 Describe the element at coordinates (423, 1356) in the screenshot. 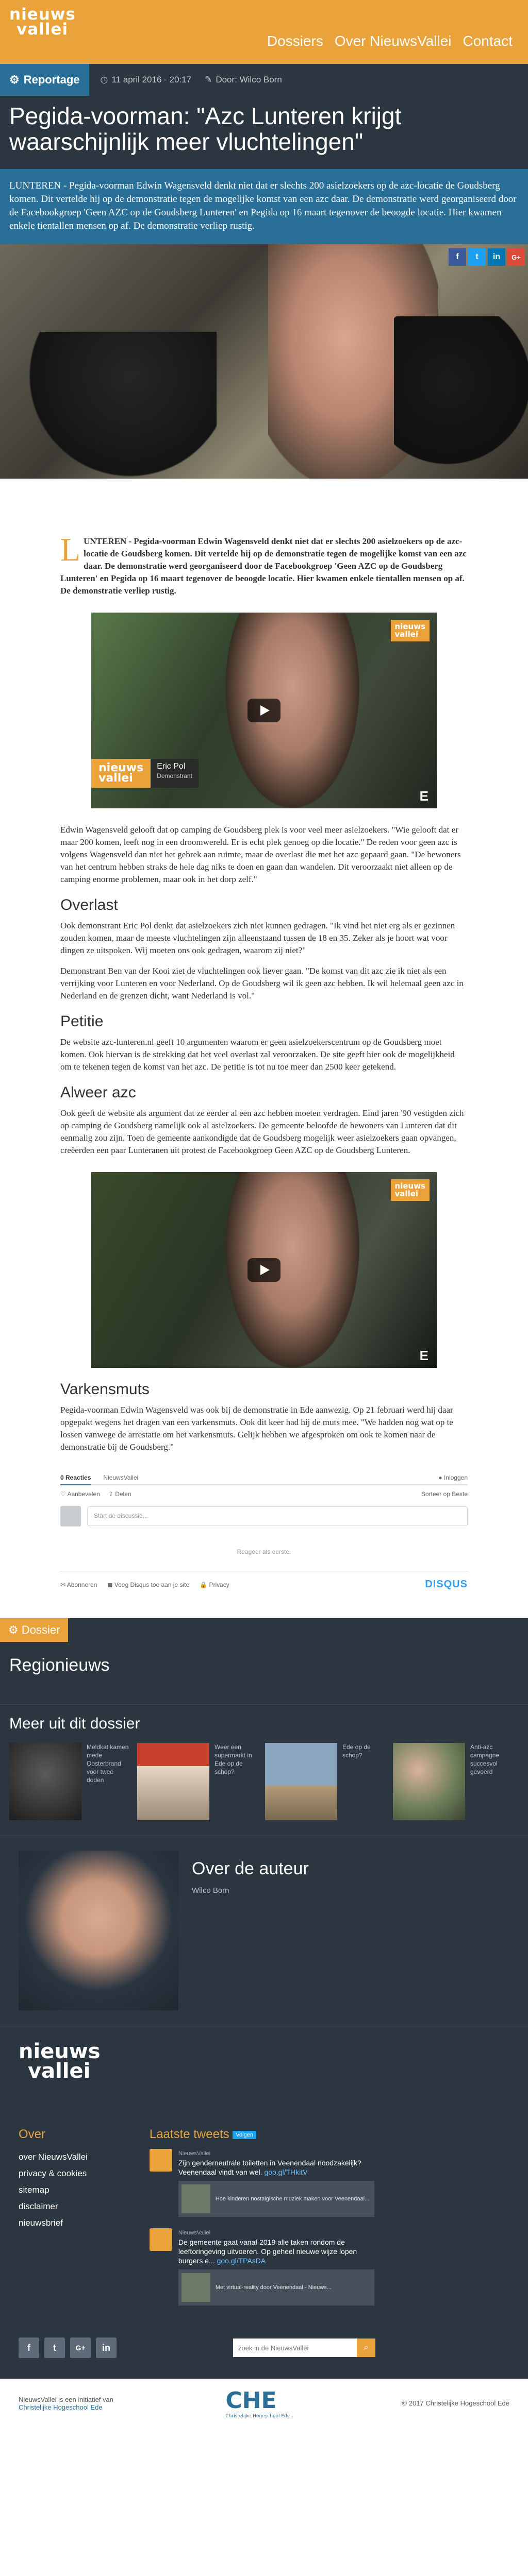

I see `video-mark: E` at that location.